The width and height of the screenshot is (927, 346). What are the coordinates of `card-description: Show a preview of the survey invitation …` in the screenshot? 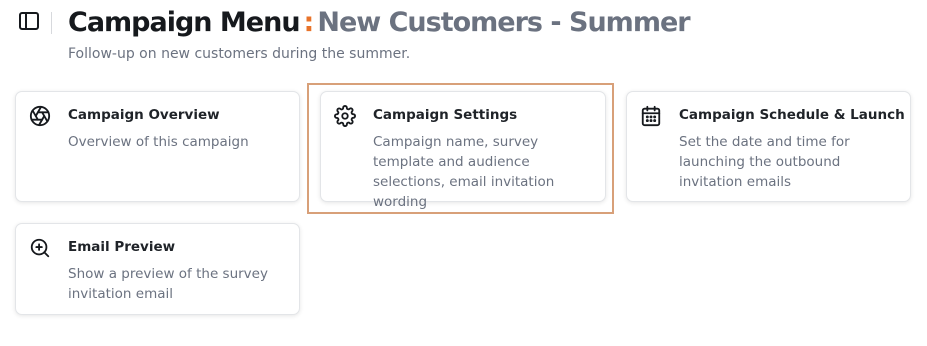 It's located at (168, 284).